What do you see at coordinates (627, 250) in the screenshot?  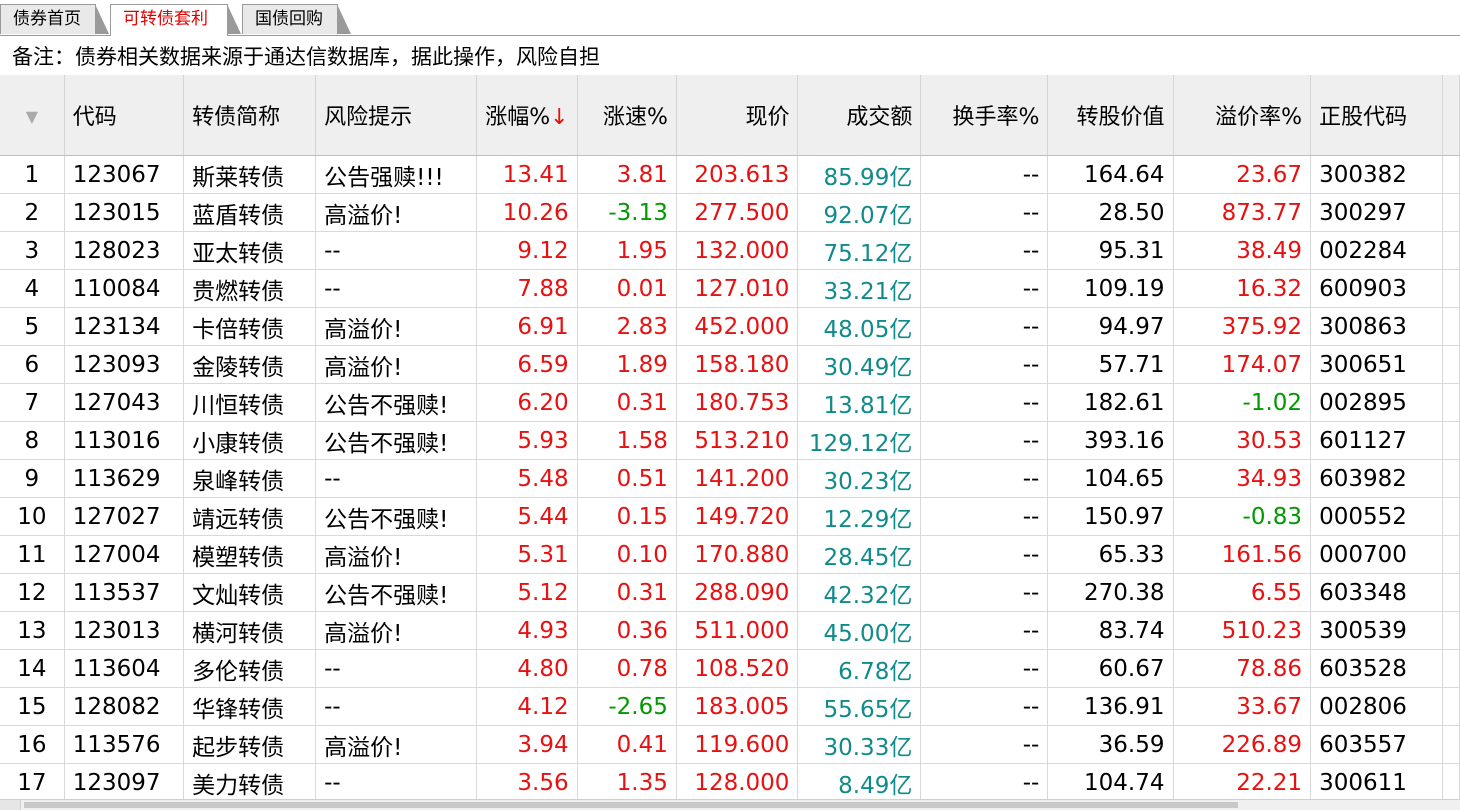 I see `cell-speed: 1.95` at bounding box center [627, 250].